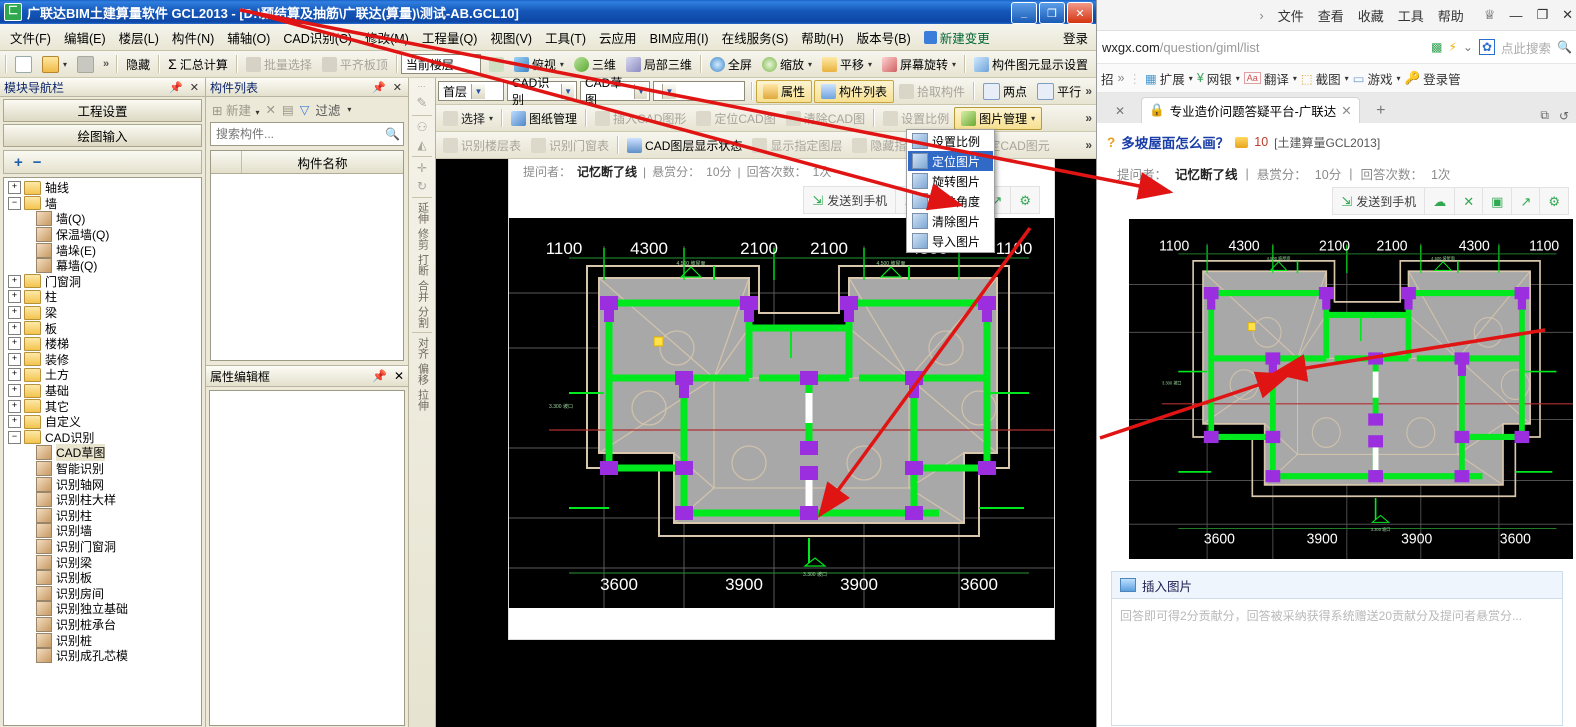 The width and height of the screenshot is (1576, 727). Describe the element at coordinates (1263, 47) in the screenshot. I see `url-text: wxgx.com/question/giml/list` at that location.